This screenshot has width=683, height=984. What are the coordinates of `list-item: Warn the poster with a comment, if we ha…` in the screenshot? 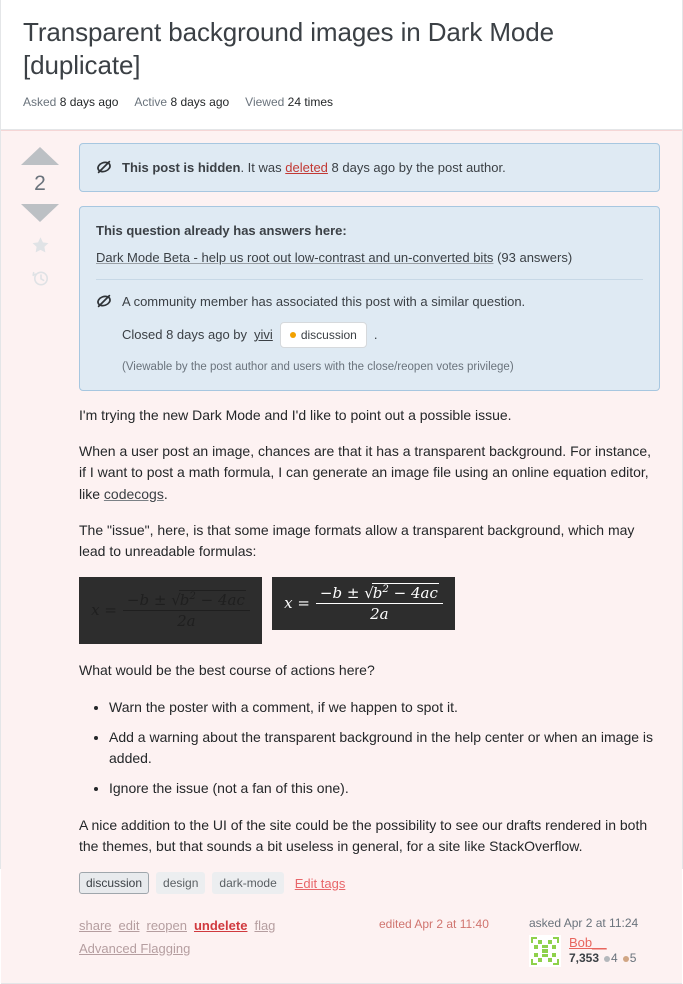 It's located at (384, 707).